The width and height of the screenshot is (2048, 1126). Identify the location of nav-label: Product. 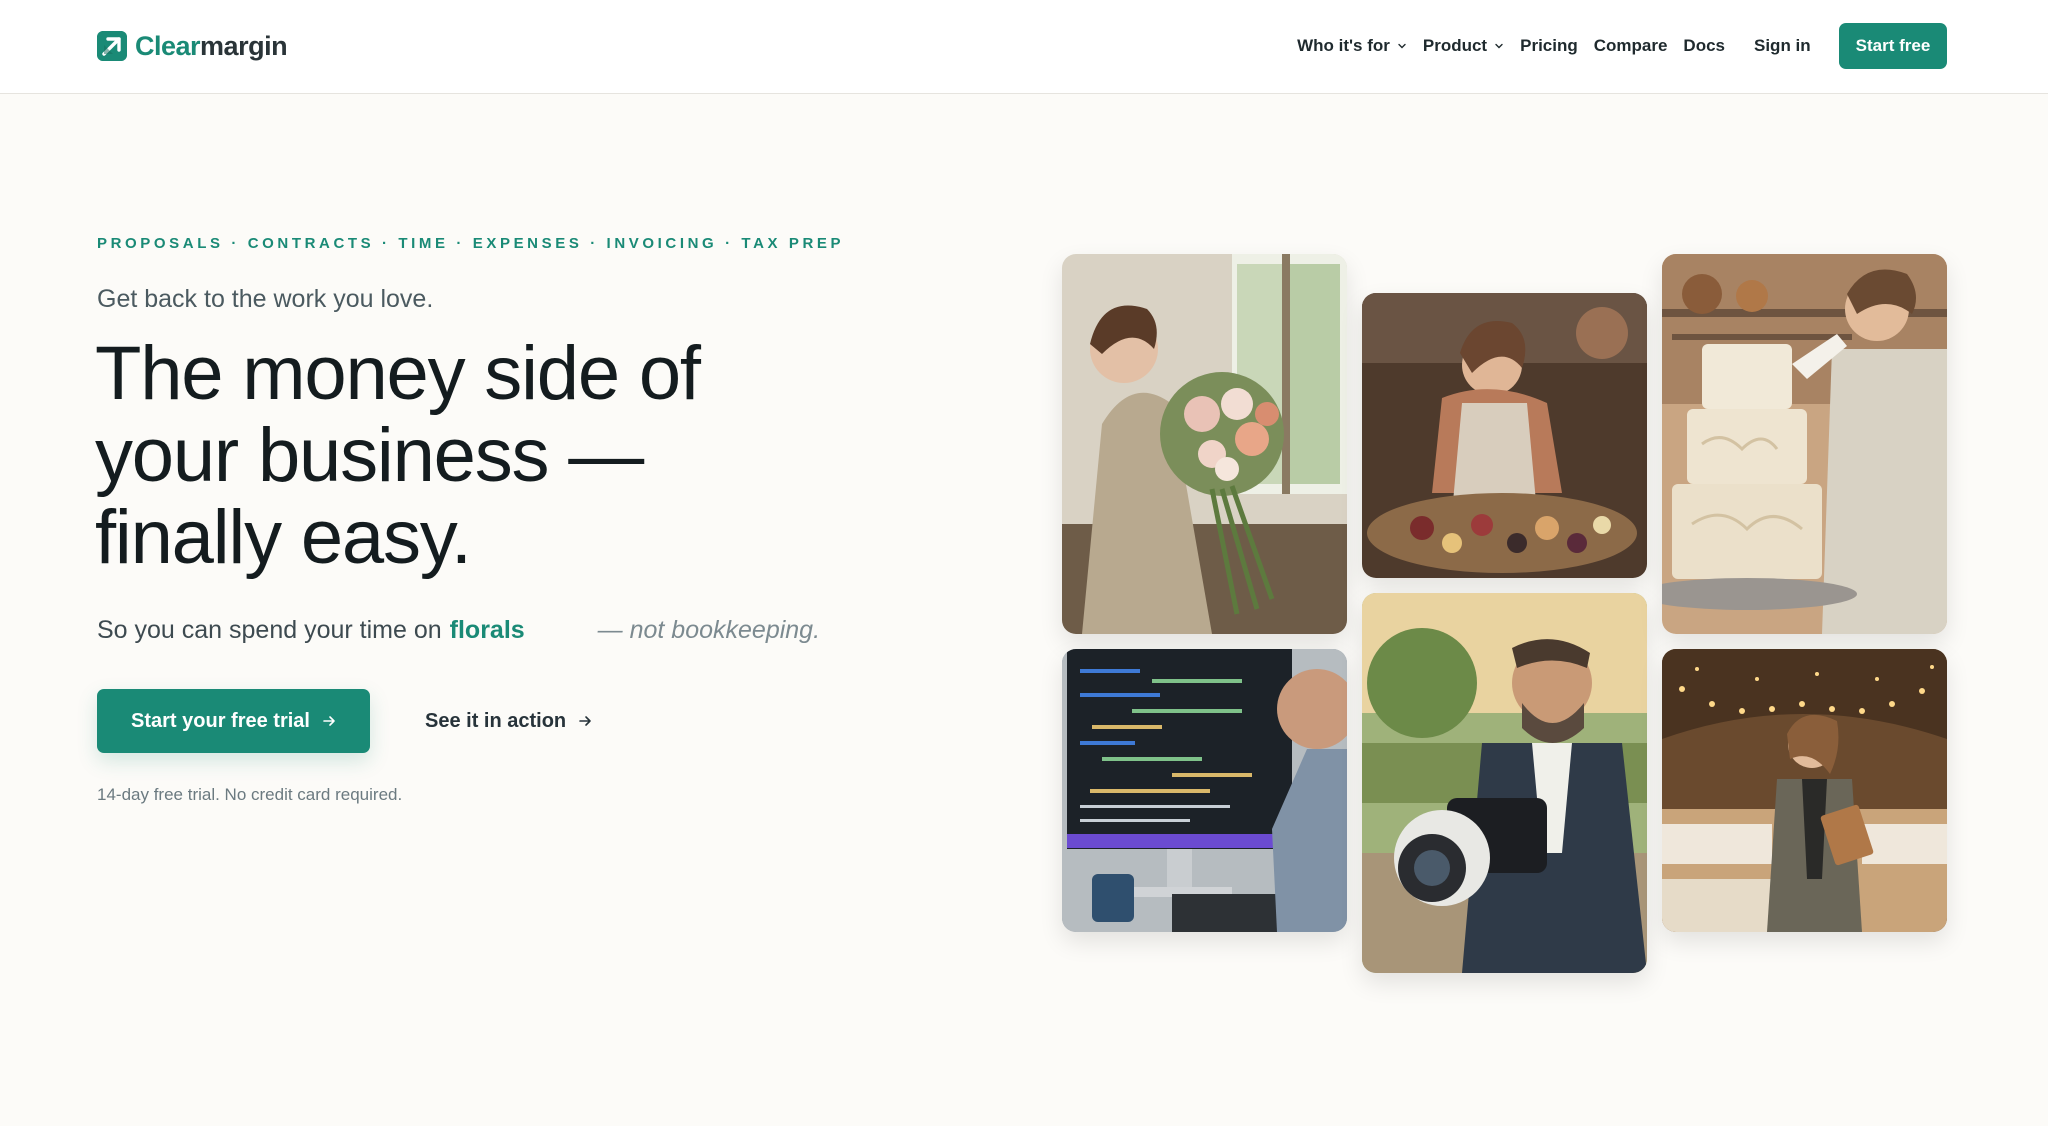
(1455, 45).